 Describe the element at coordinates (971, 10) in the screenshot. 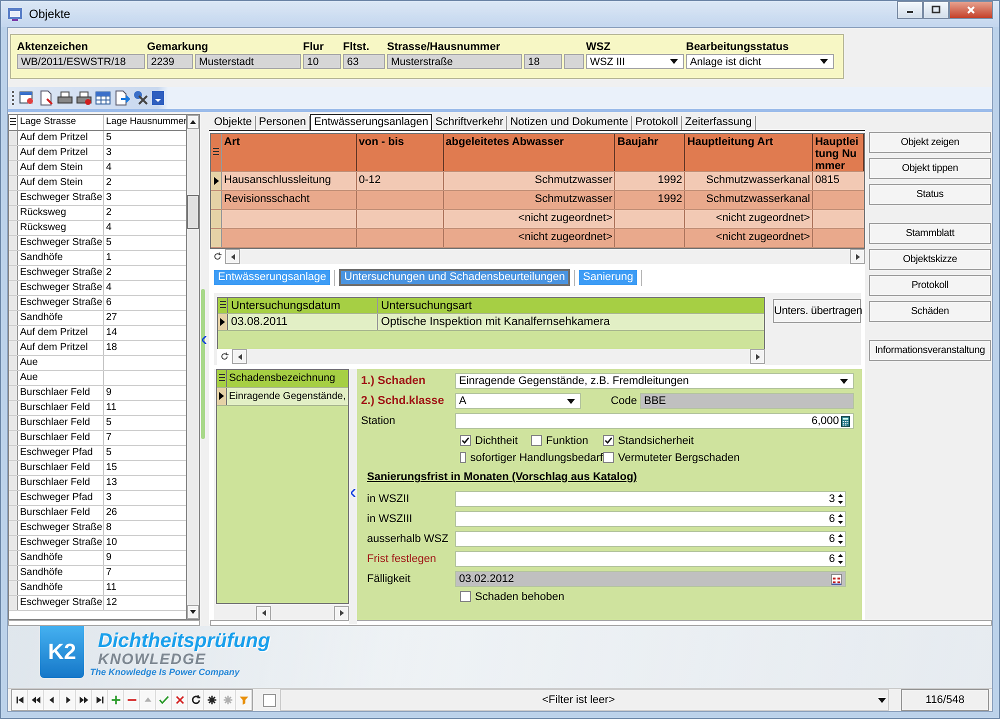

I see `close-button` at that location.